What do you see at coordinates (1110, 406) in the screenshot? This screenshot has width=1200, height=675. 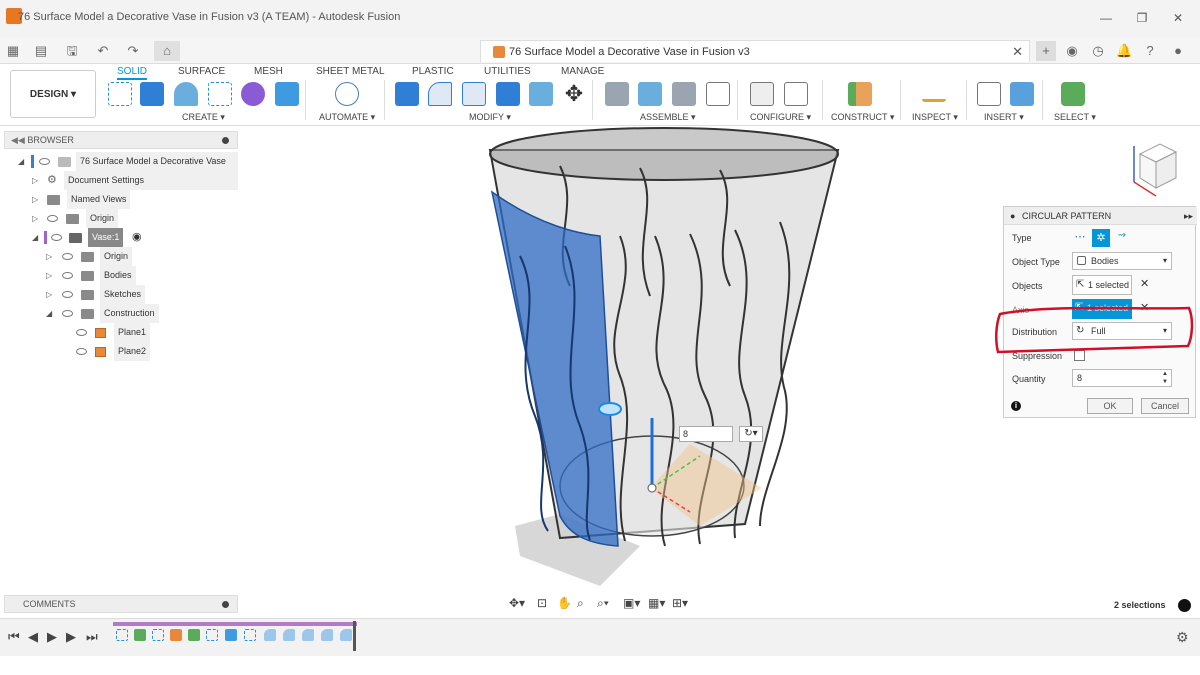 I see `ok-button: OK` at bounding box center [1110, 406].